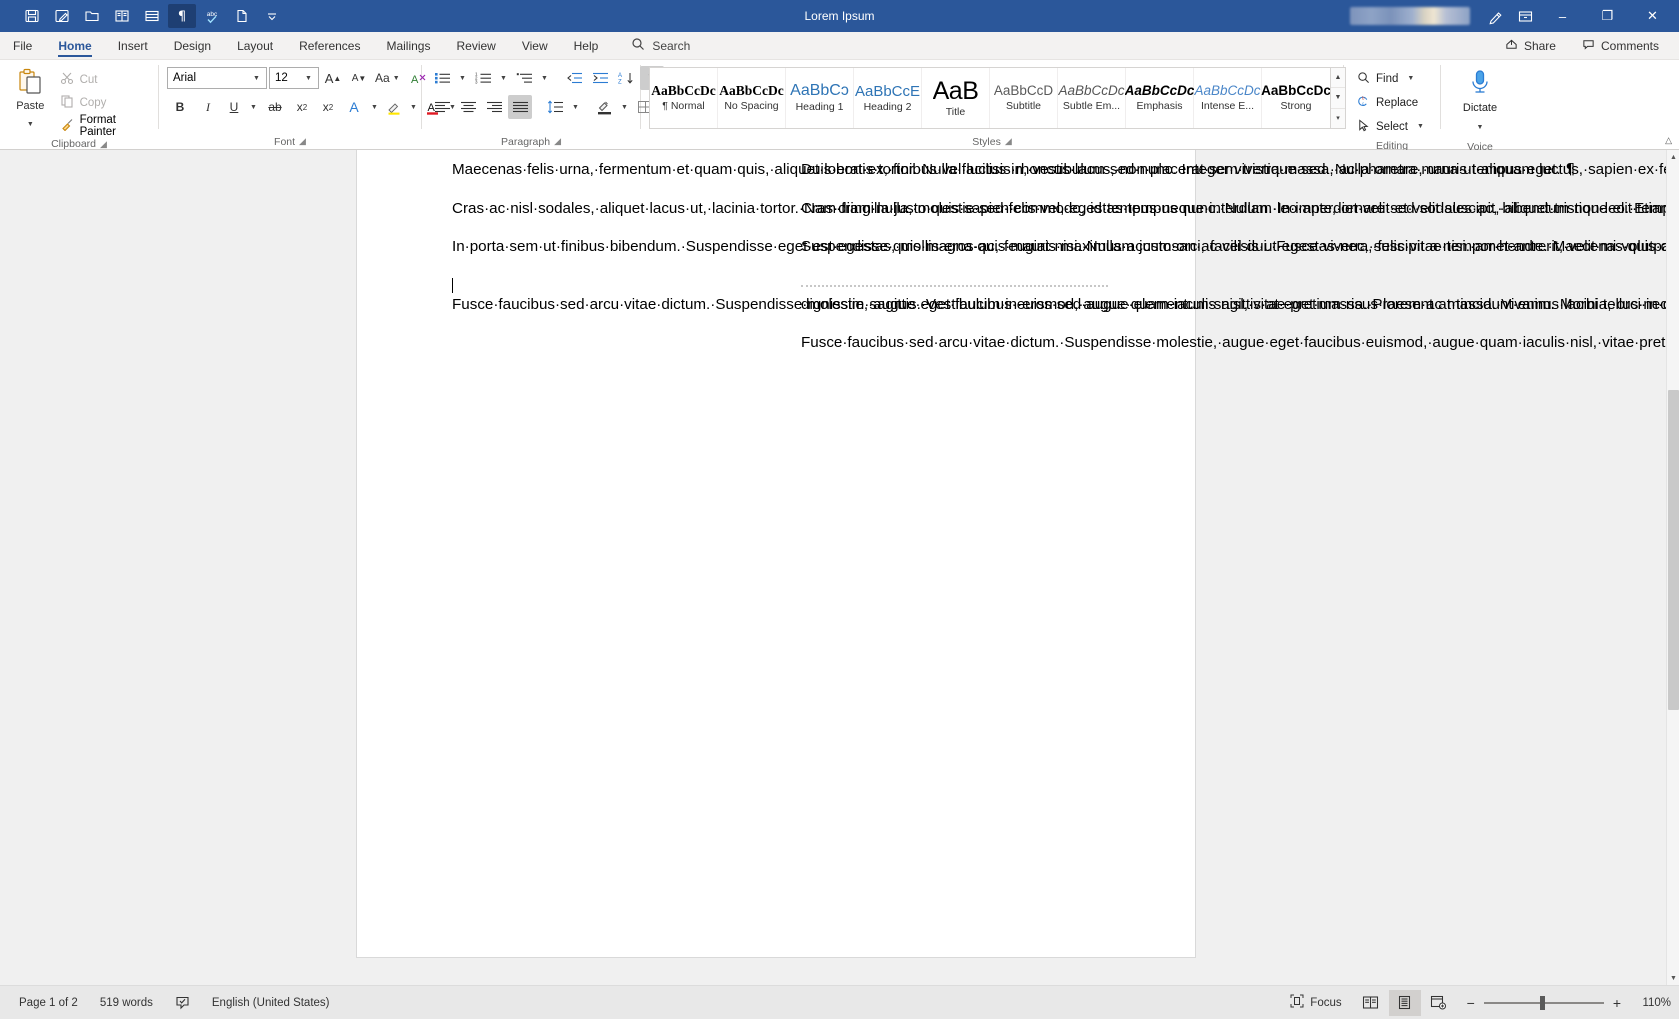 The height and width of the screenshot is (1019, 1679). Describe the element at coordinates (475, 45) in the screenshot. I see `tab-review: Review` at that location.